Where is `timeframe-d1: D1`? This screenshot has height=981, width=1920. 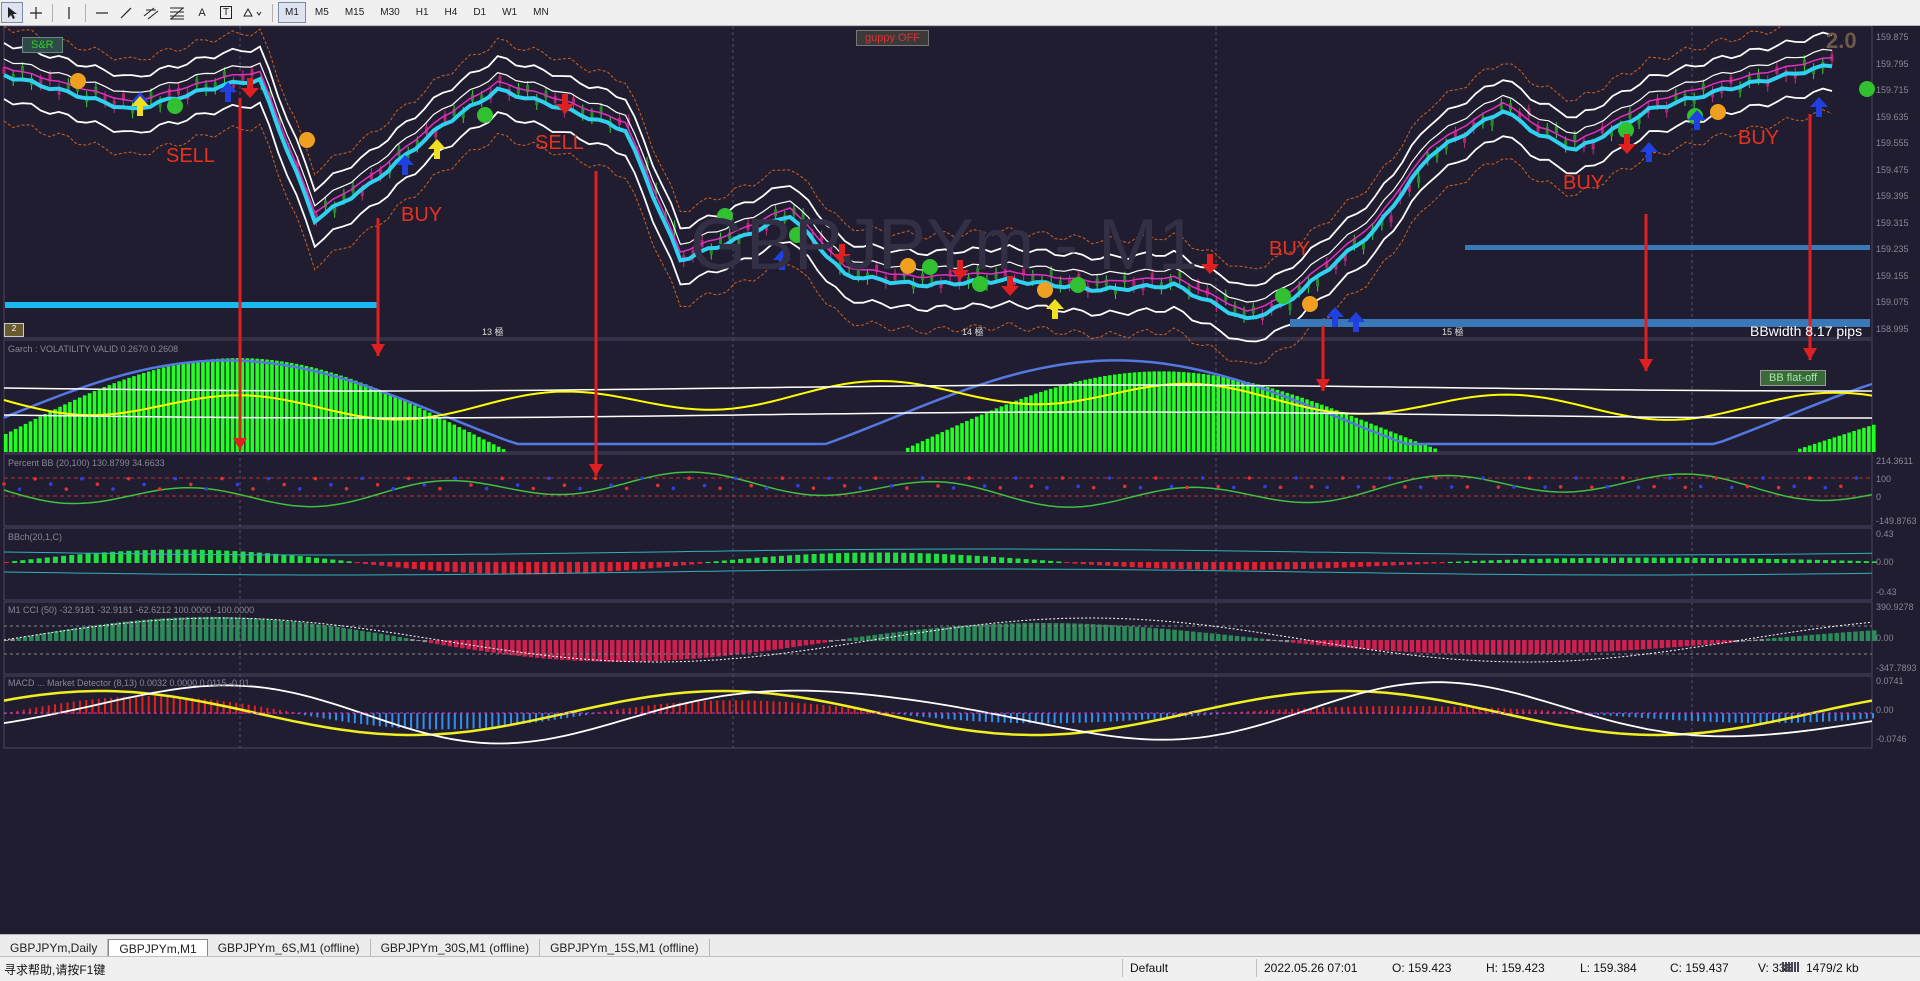 timeframe-d1: D1 is located at coordinates (479, 12).